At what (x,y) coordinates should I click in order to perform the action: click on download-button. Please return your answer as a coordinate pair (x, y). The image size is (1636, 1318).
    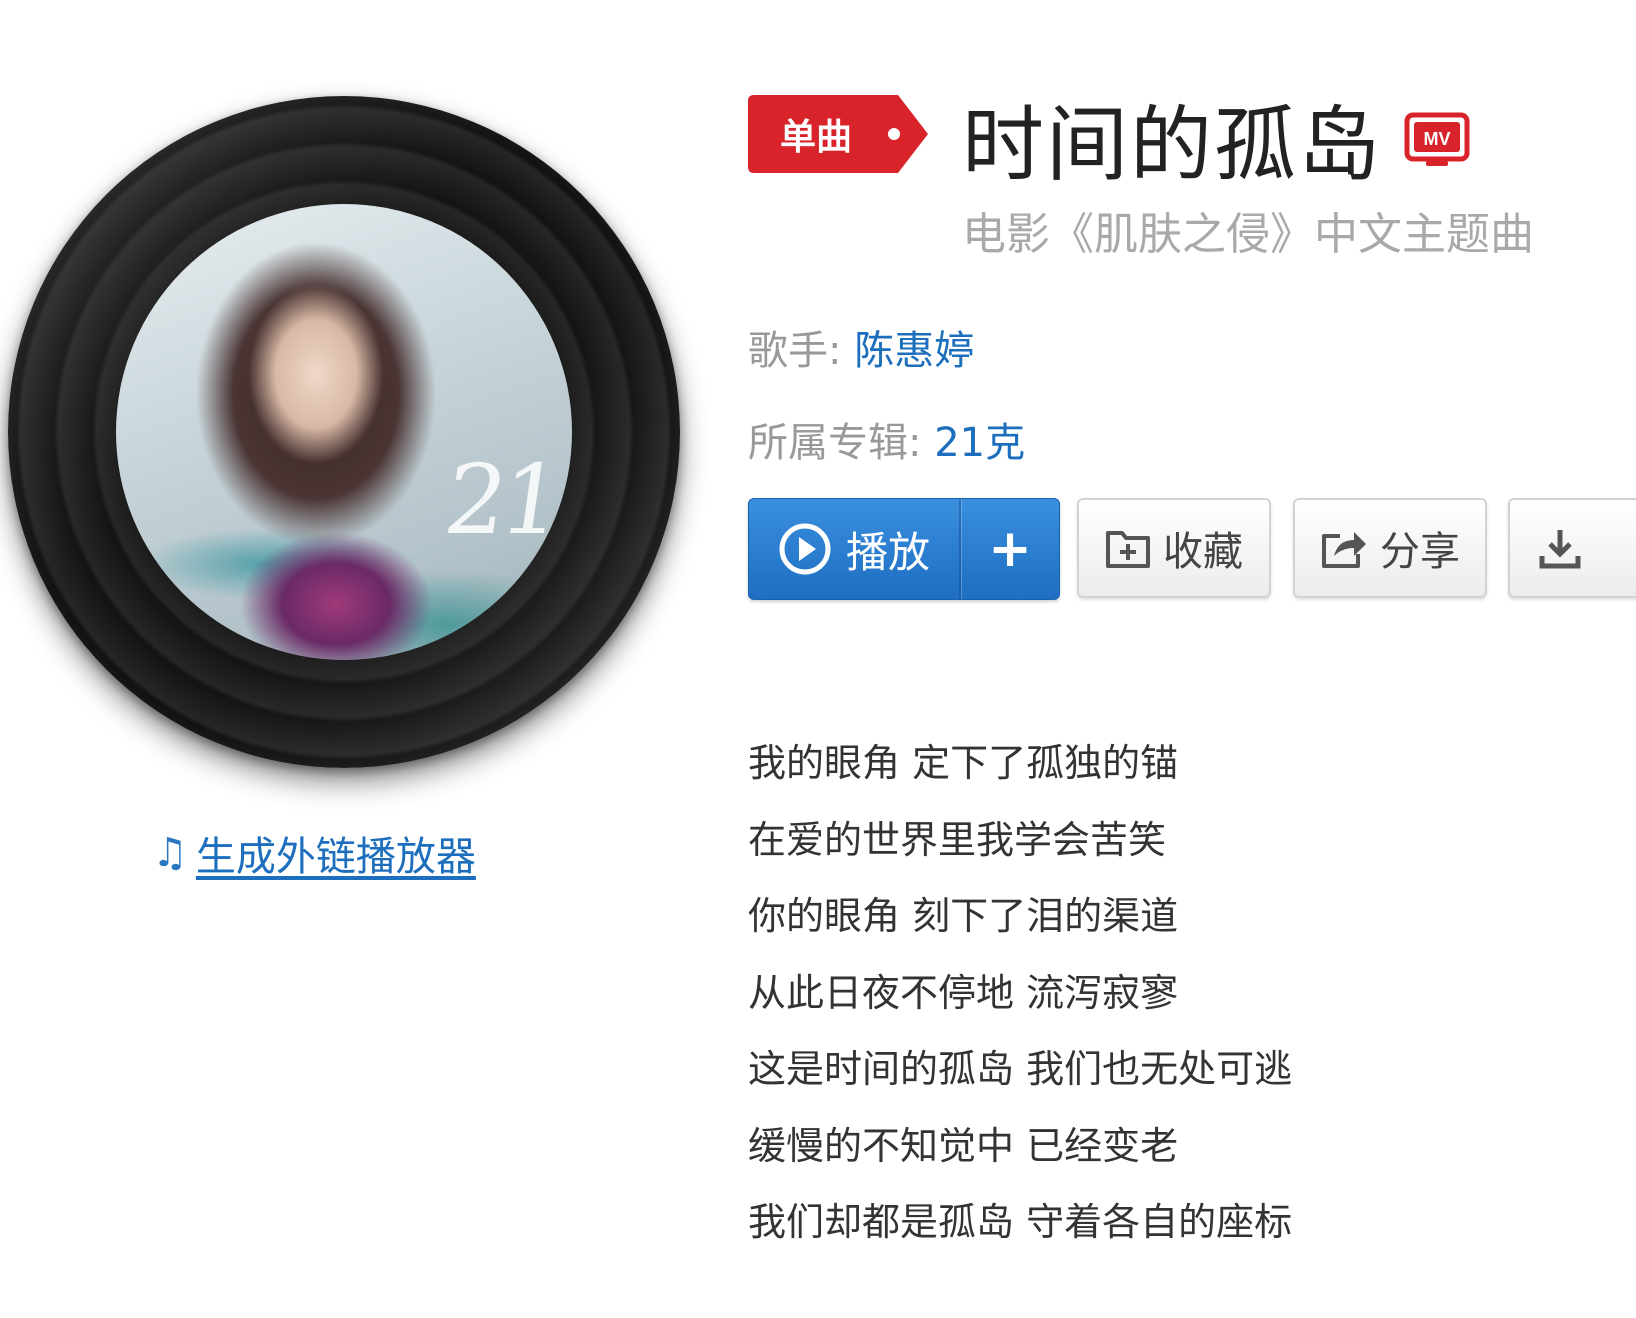
    Looking at the image, I should click on (1572, 548).